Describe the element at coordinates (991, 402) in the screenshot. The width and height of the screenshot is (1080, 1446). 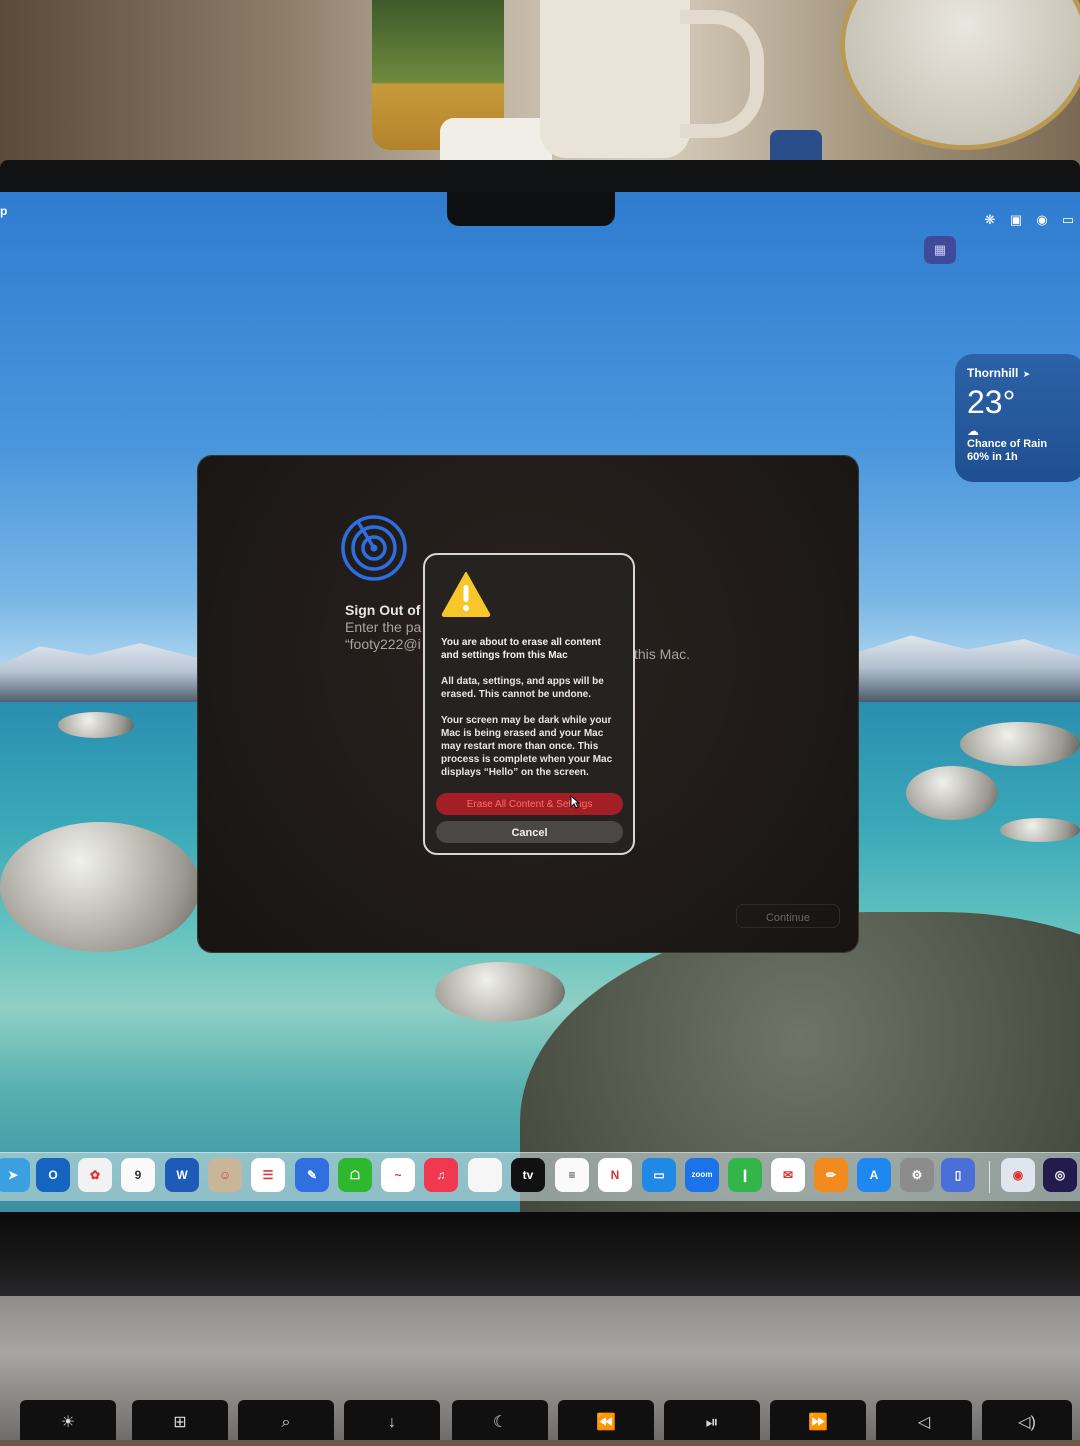
I see `weather-temperature: 23°` at that location.